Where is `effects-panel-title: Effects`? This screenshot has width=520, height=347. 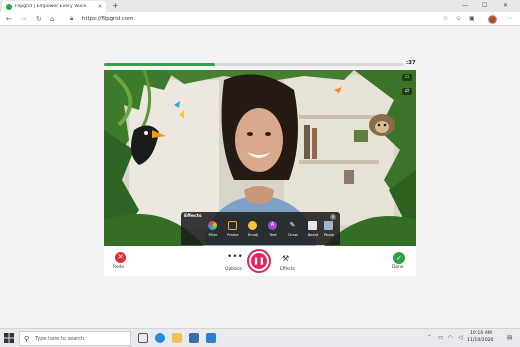
effects-panel-title: Effects is located at coordinates (193, 216).